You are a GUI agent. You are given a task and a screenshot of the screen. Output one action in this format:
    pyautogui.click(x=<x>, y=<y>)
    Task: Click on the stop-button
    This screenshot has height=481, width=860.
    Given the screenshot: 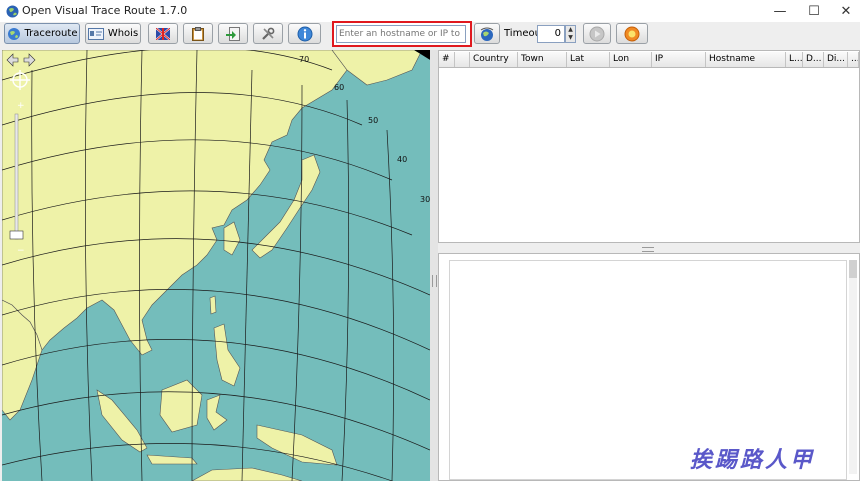 What is the action you would take?
    pyautogui.click(x=632, y=33)
    